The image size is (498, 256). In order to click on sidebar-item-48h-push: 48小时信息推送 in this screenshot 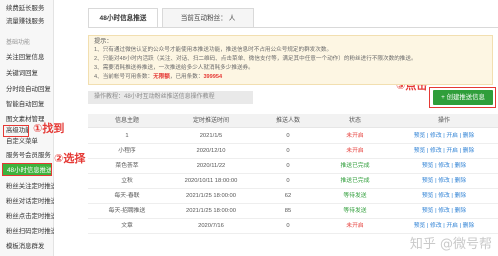, I will do `click(27, 169)`.